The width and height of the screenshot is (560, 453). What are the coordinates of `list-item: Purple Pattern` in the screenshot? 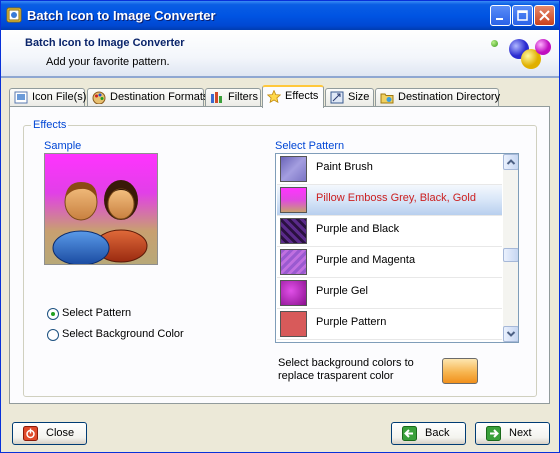 It's located at (389, 324).